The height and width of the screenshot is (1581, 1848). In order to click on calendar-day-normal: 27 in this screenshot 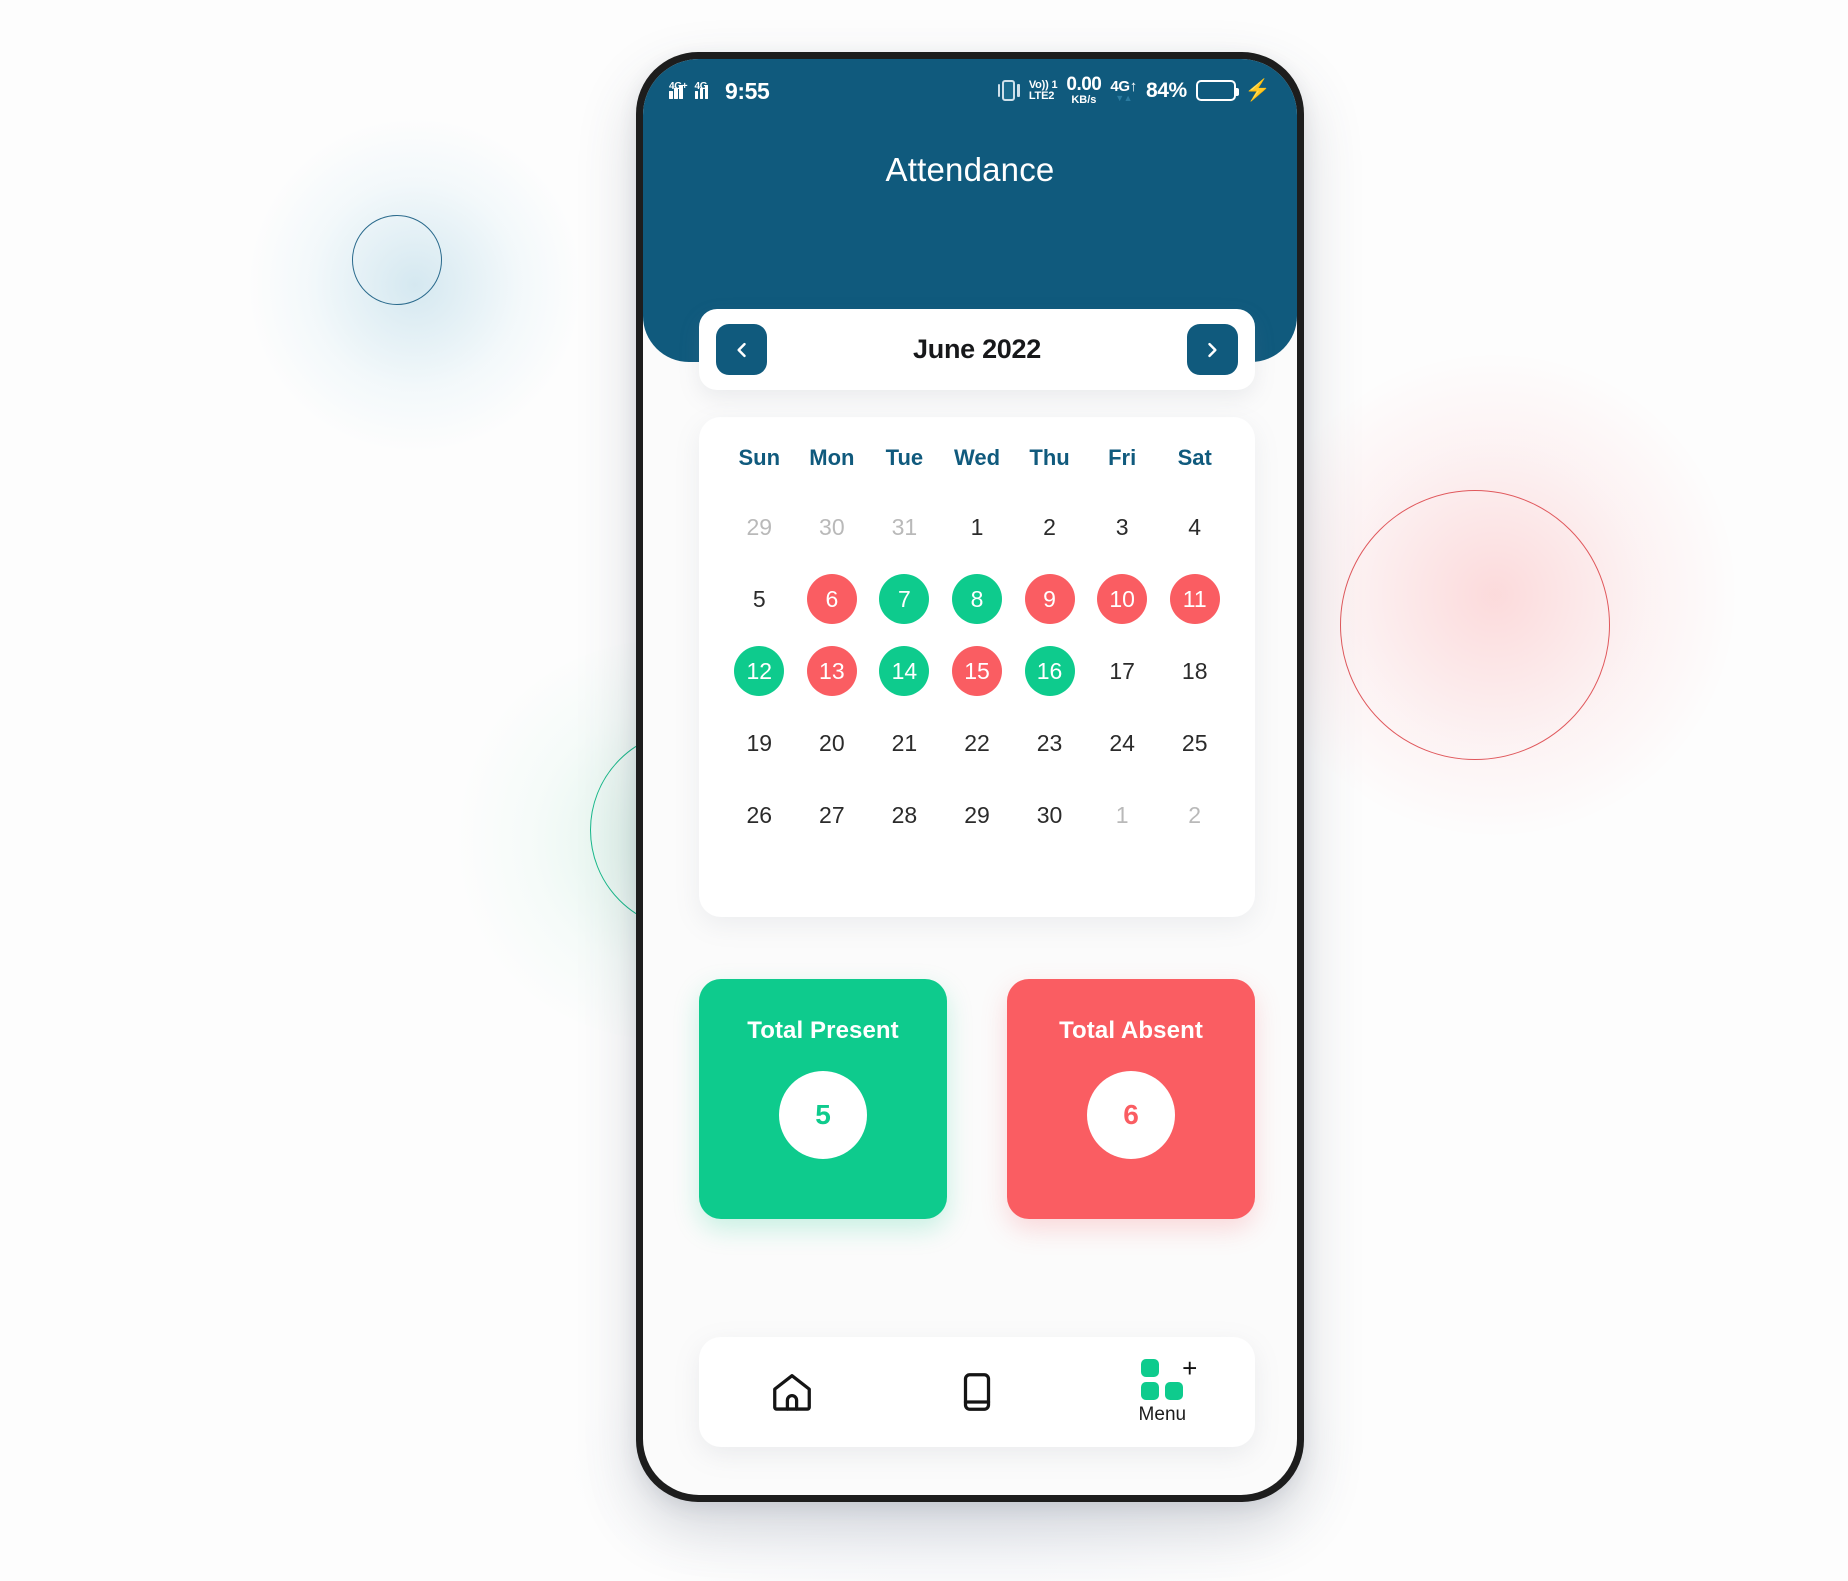, I will do `click(832, 814)`.